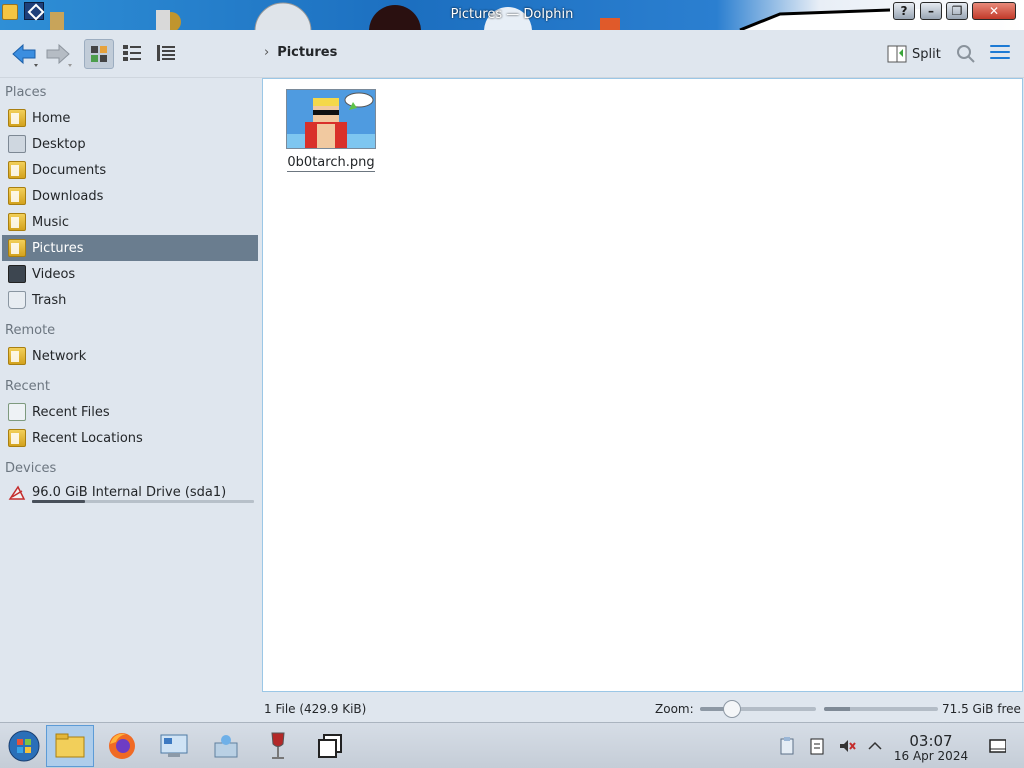 The image size is (1024, 768). Describe the element at coordinates (130, 248) in the screenshot. I see `sidebar-item-pictures: Pictures` at that location.